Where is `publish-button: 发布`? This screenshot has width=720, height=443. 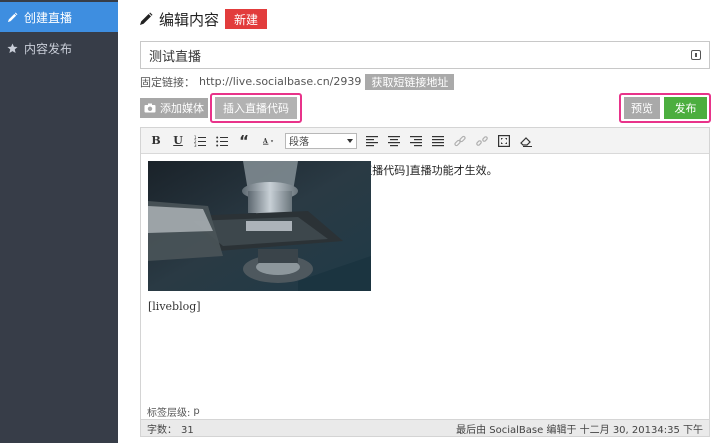 publish-button: 发布 is located at coordinates (685, 108).